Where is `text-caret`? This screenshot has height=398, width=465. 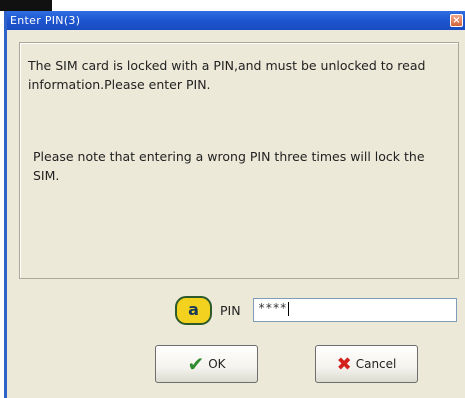
text-caret is located at coordinates (288, 308).